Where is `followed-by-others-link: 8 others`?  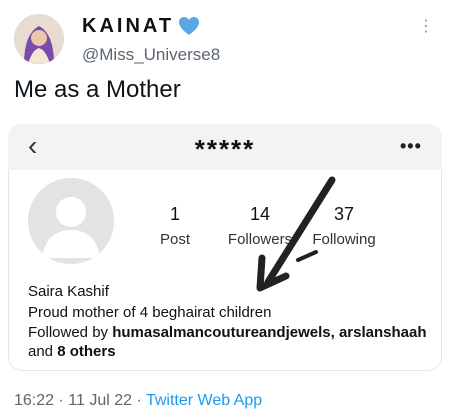
followed-by-others-link: 8 others is located at coordinates (86, 351).